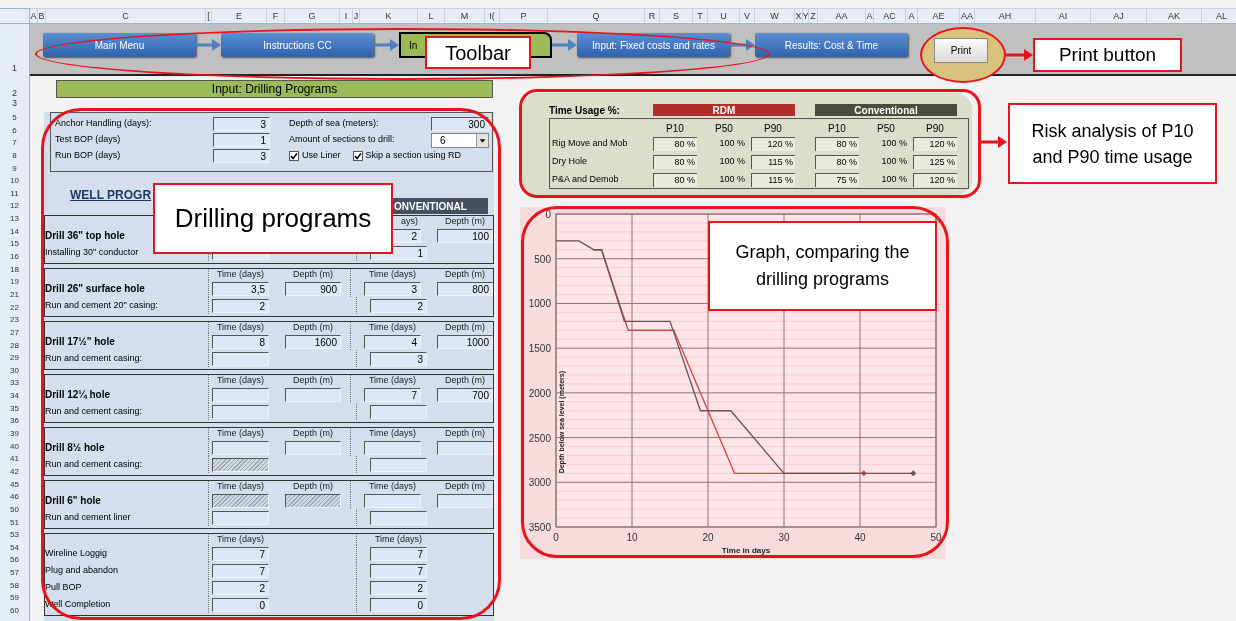  What do you see at coordinates (585, 110) in the screenshot?
I see `panel-title: Time Usage %:` at bounding box center [585, 110].